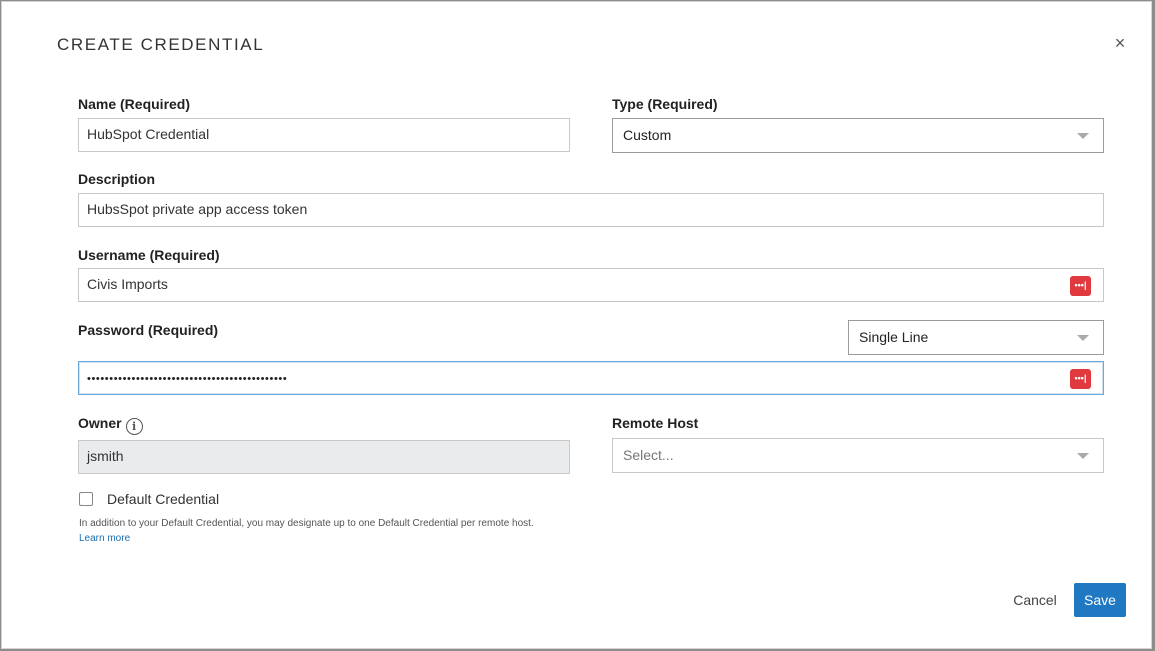  I want to click on default-credential-checkbox, so click(86, 499).